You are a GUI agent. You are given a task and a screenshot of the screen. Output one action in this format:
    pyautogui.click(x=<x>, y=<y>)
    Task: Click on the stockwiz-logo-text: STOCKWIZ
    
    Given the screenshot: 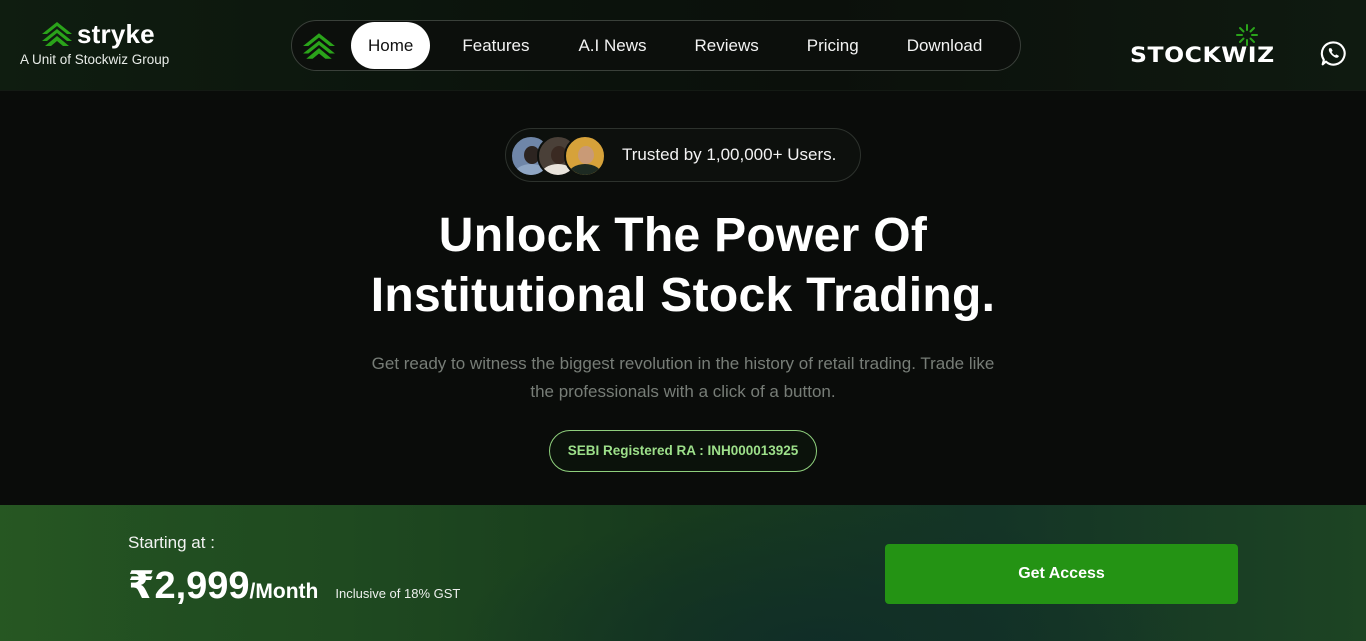 What is the action you would take?
    pyautogui.click(x=1202, y=55)
    